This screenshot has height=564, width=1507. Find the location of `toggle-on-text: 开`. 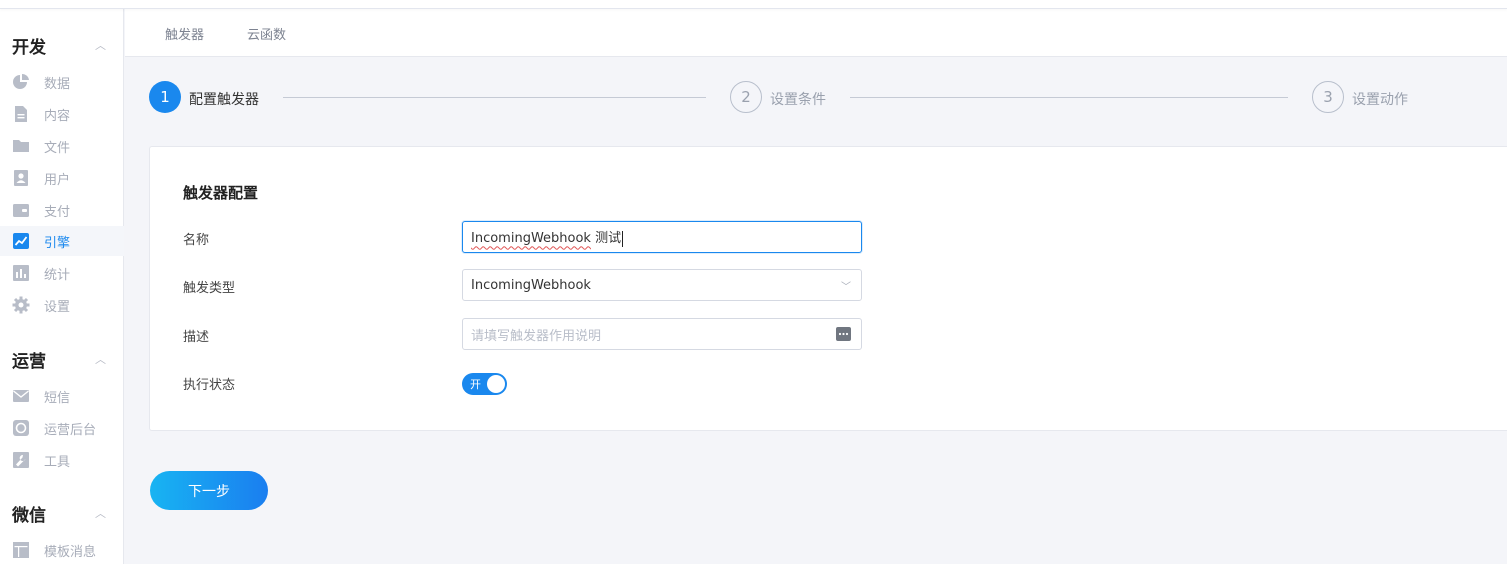

toggle-on-text: 开 is located at coordinates (475, 384).